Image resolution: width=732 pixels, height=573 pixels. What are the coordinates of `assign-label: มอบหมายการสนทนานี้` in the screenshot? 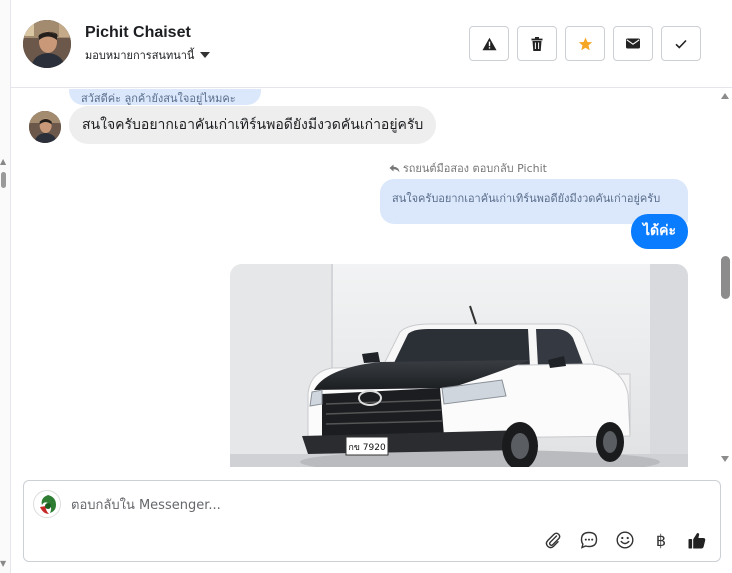 It's located at (140, 55).